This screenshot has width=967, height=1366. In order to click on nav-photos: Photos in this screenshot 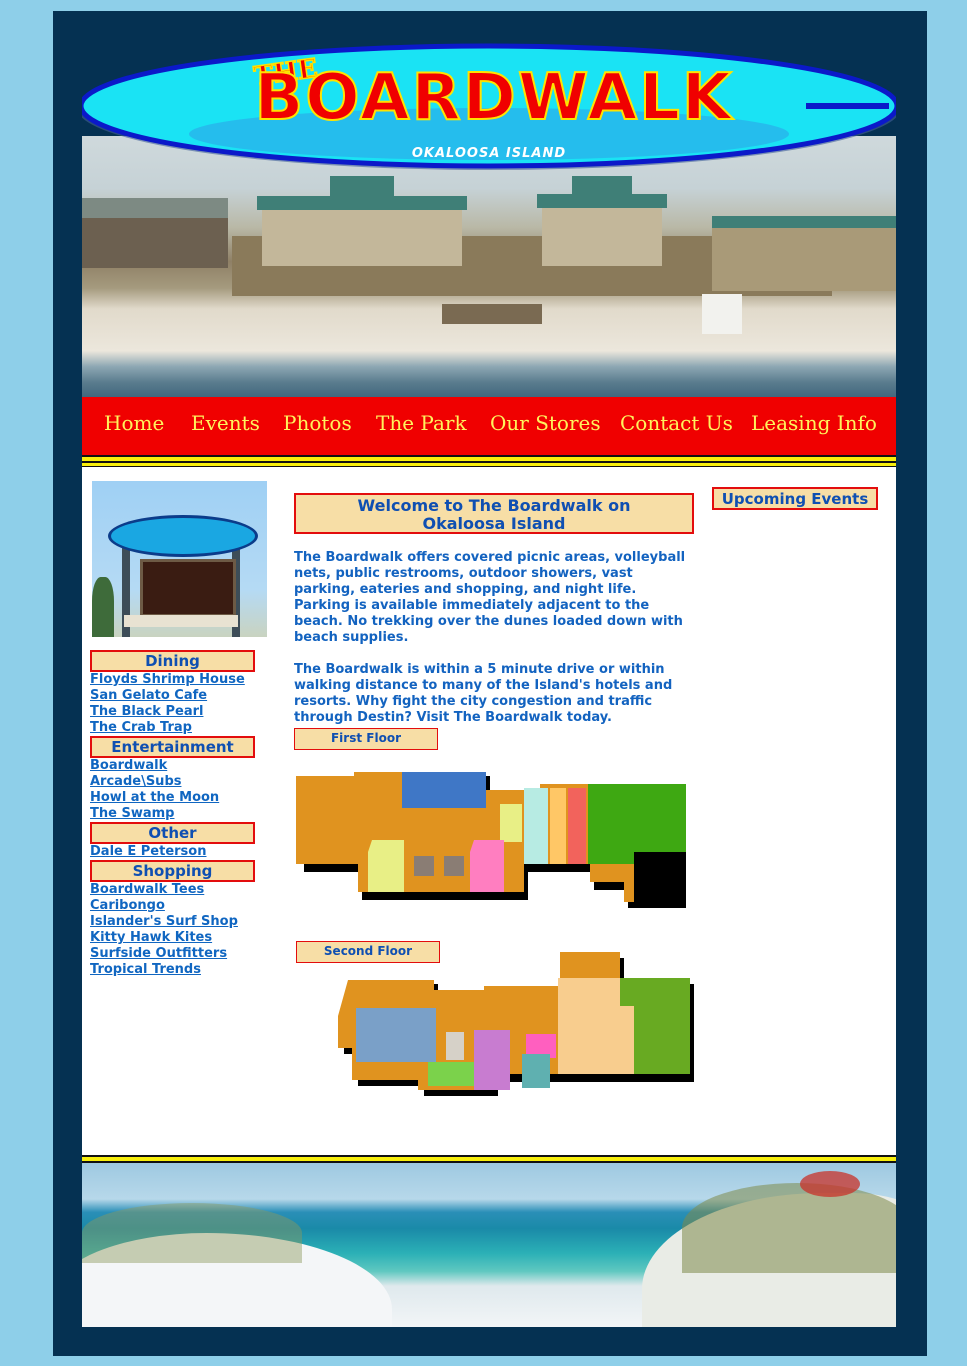, I will do `click(317, 423)`.